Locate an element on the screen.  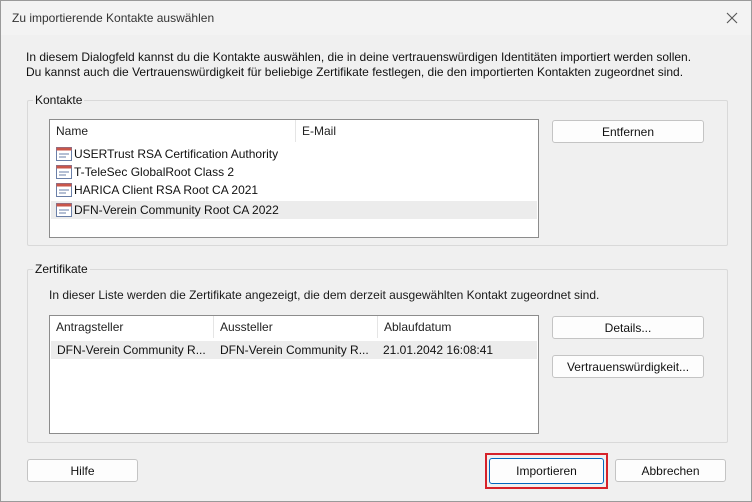
contact-row-selected: DFN-Verein Community Root CA 2022 is located at coordinates (294, 210).